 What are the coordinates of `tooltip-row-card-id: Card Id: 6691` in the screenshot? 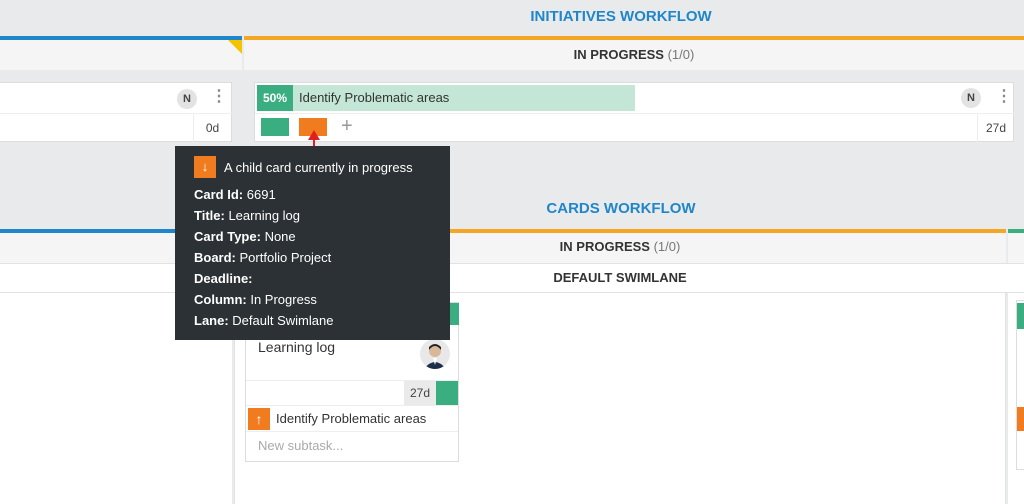 It's located at (235, 194).